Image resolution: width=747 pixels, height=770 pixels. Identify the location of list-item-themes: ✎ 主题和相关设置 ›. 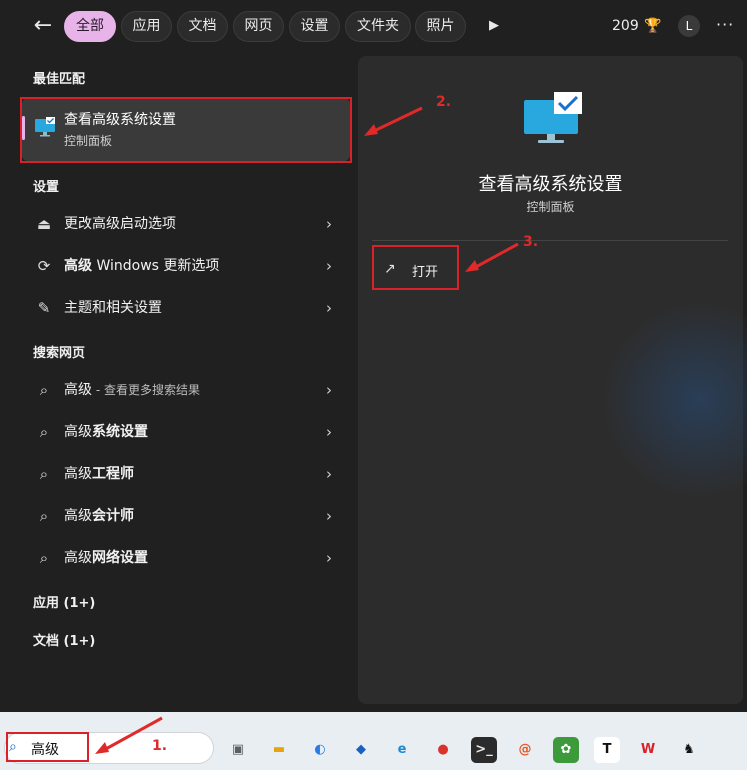
(186, 308).